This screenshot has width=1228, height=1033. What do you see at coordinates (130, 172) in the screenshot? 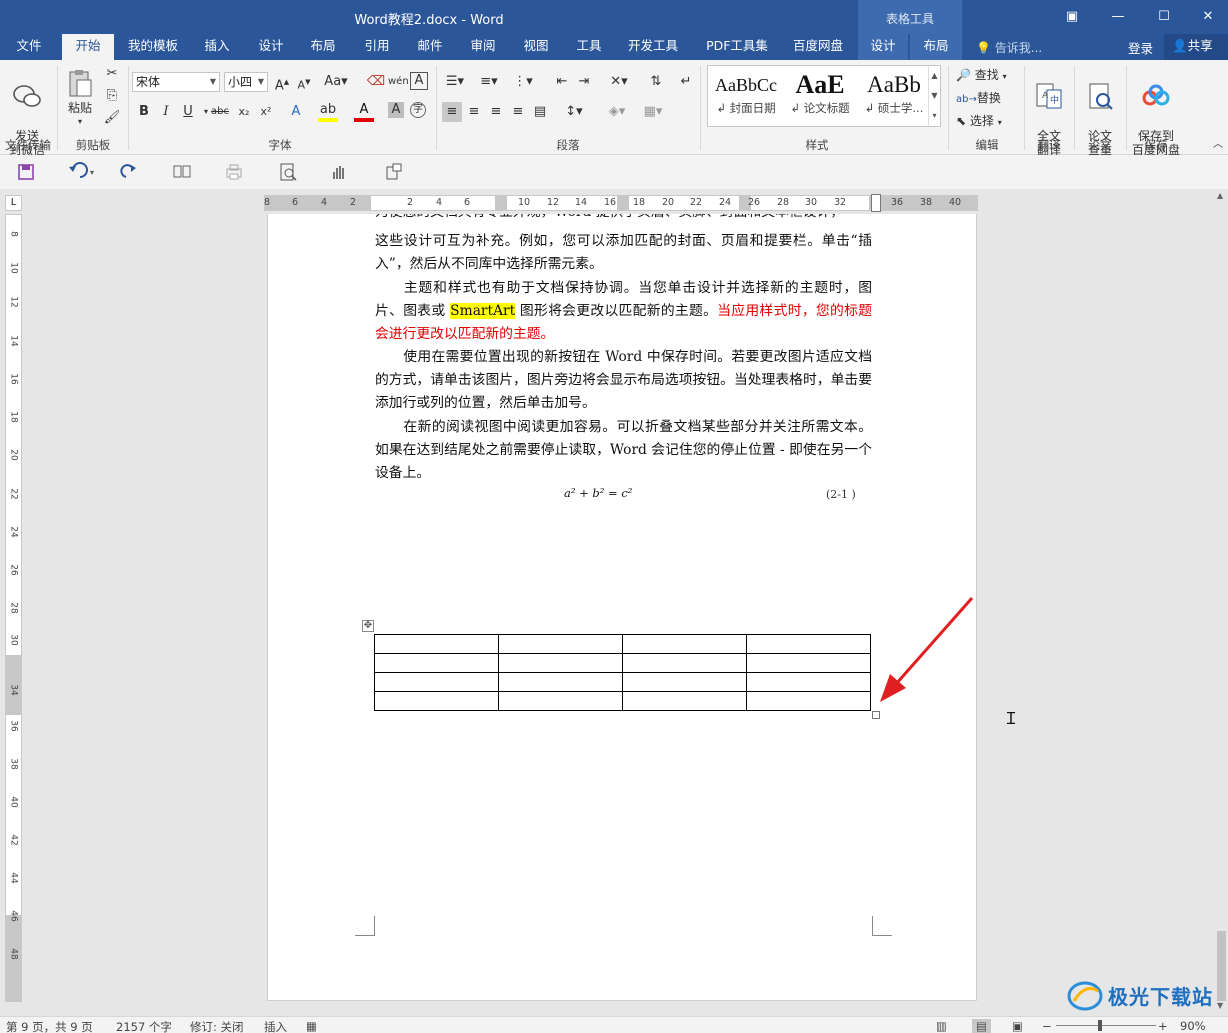
I see `redo-icon` at bounding box center [130, 172].